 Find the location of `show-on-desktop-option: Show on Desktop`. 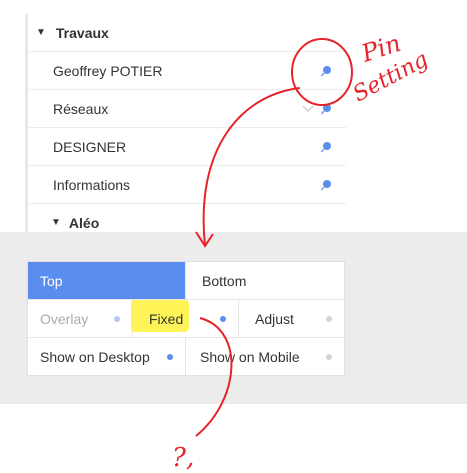

show-on-desktop-option: Show on Desktop is located at coordinates (107, 356).